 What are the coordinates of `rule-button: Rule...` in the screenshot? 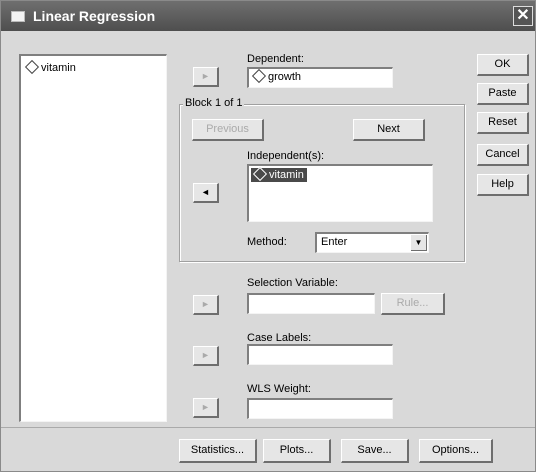 It's located at (413, 304).